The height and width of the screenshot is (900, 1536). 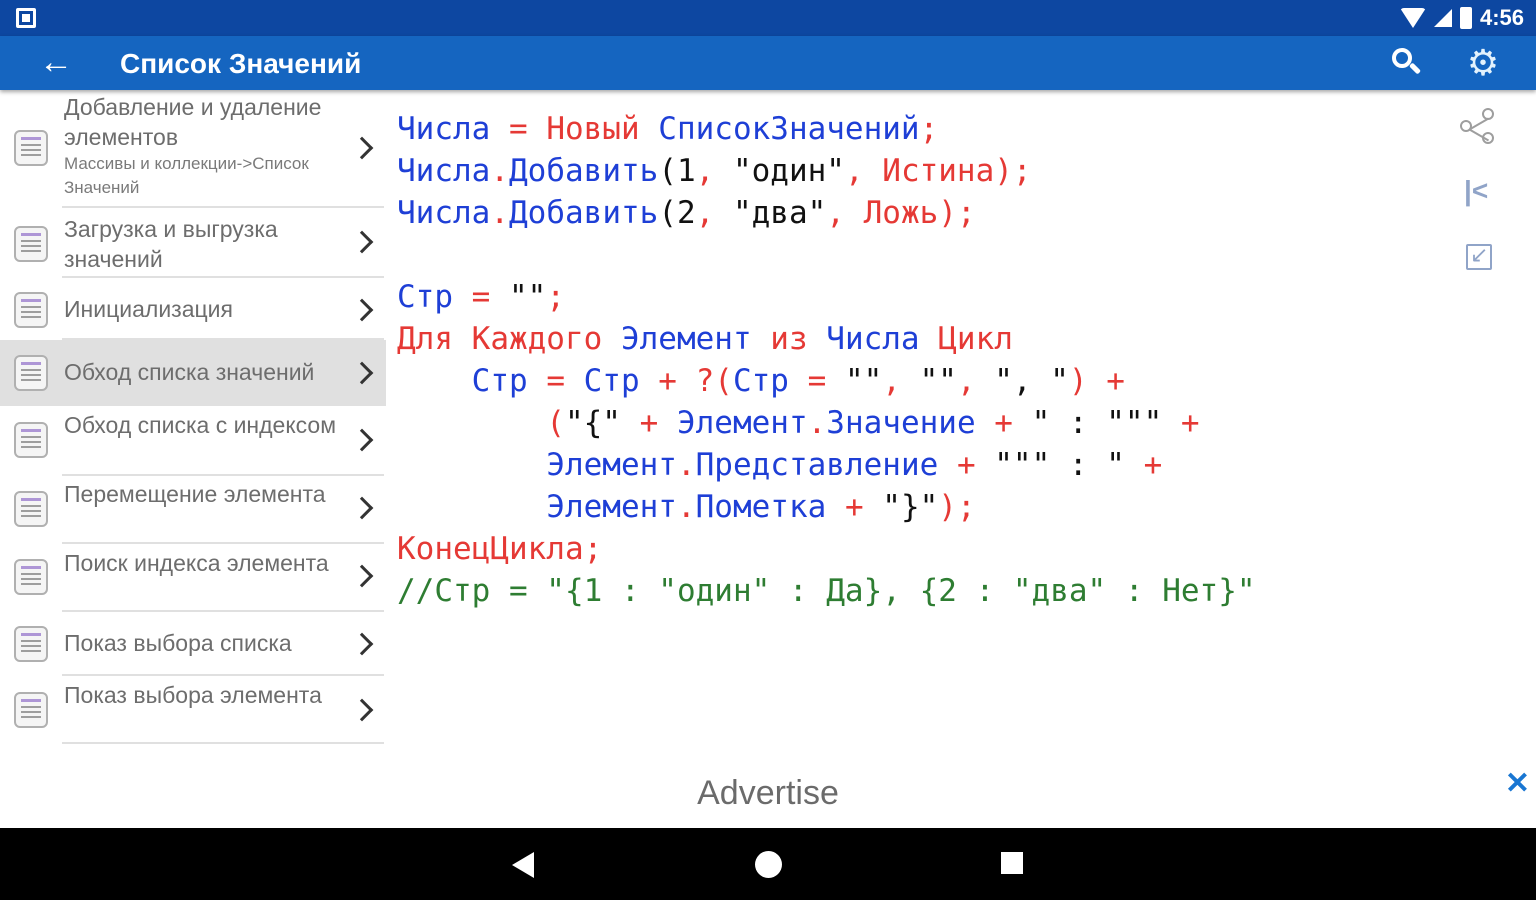 What do you see at coordinates (193, 441) in the screenshot?
I see `sidebar-item-iterate-index: Обход списка с индексом` at bounding box center [193, 441].